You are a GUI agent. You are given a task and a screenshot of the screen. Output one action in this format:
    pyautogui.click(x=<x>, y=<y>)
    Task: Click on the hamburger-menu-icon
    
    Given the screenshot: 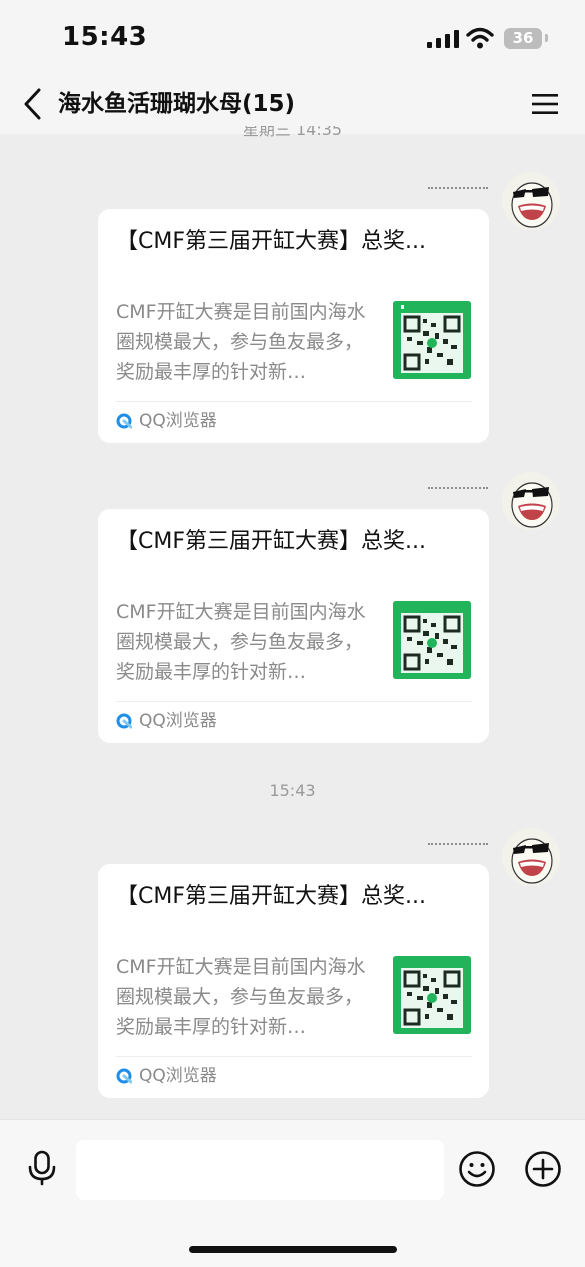 What is the action you would take?
    pyautogui.click(x=545, y=104)
    